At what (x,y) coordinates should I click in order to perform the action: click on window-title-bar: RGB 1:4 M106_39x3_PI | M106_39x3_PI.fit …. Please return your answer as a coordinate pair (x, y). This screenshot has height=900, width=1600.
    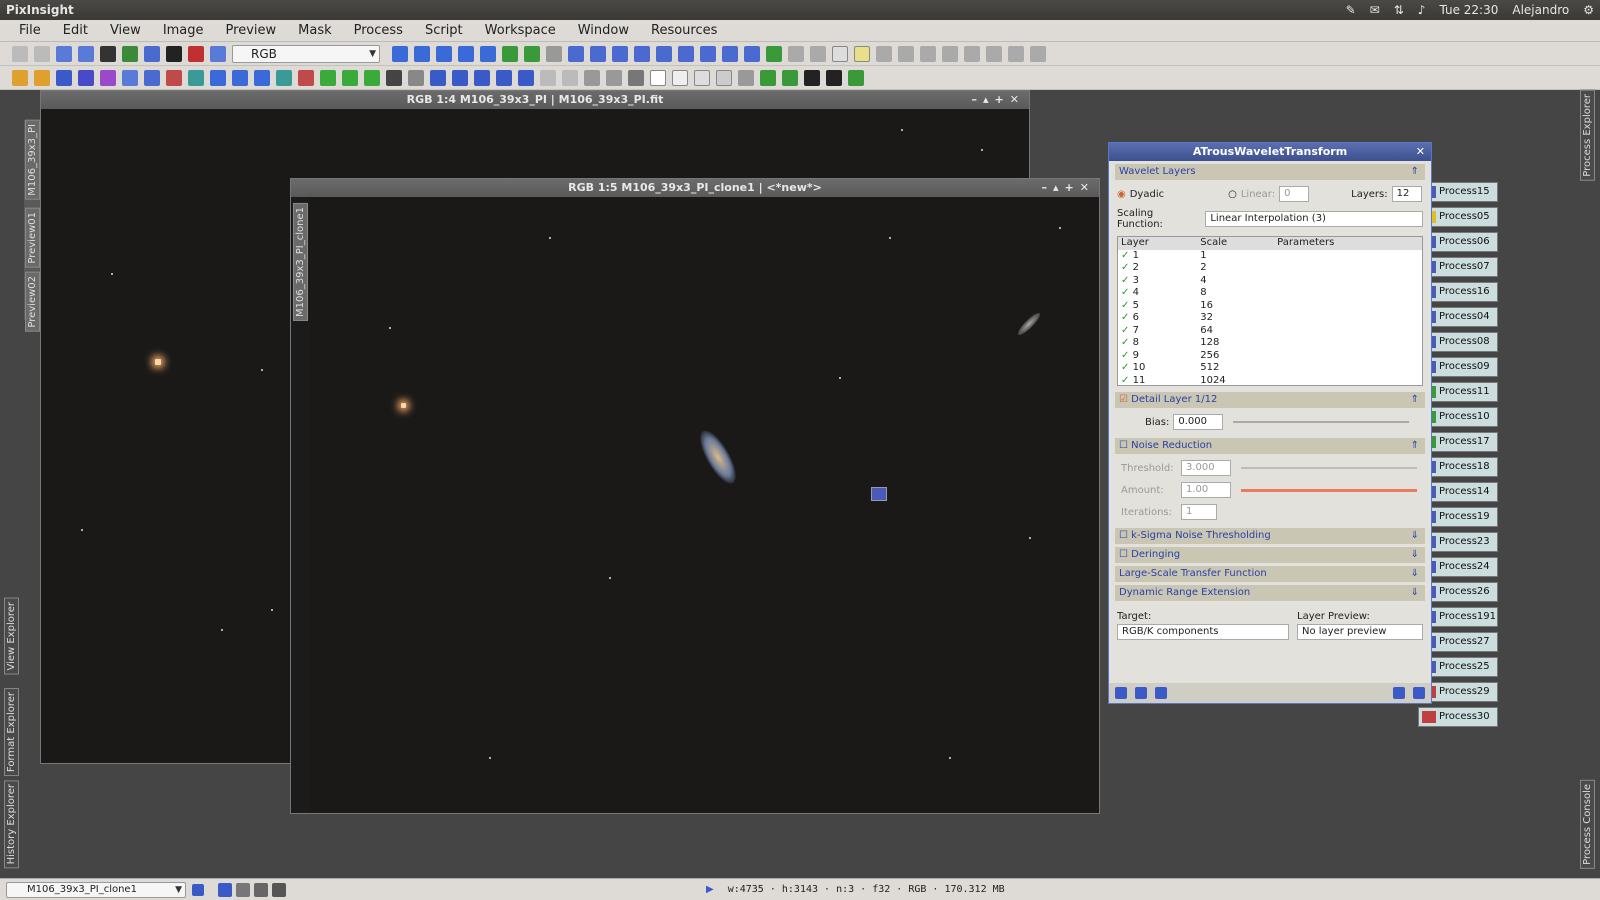
    Looking at the image, I should click on (535, 100).